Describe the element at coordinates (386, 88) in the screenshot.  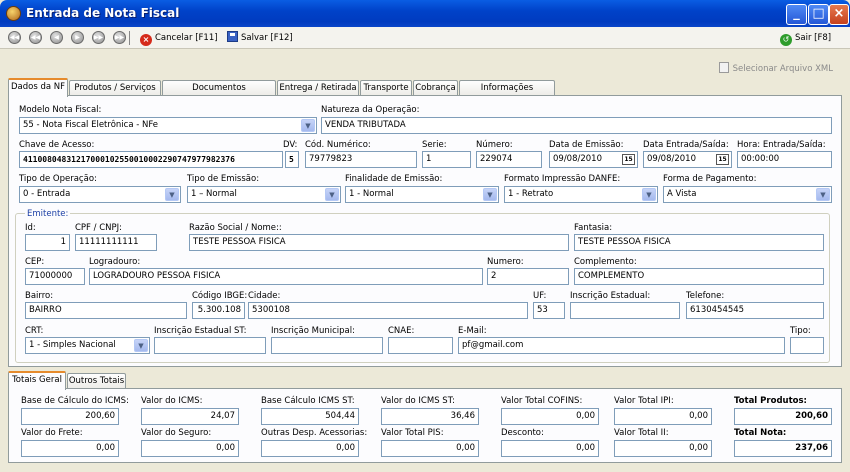
I see `tab-transporte: Transporte` at that location.